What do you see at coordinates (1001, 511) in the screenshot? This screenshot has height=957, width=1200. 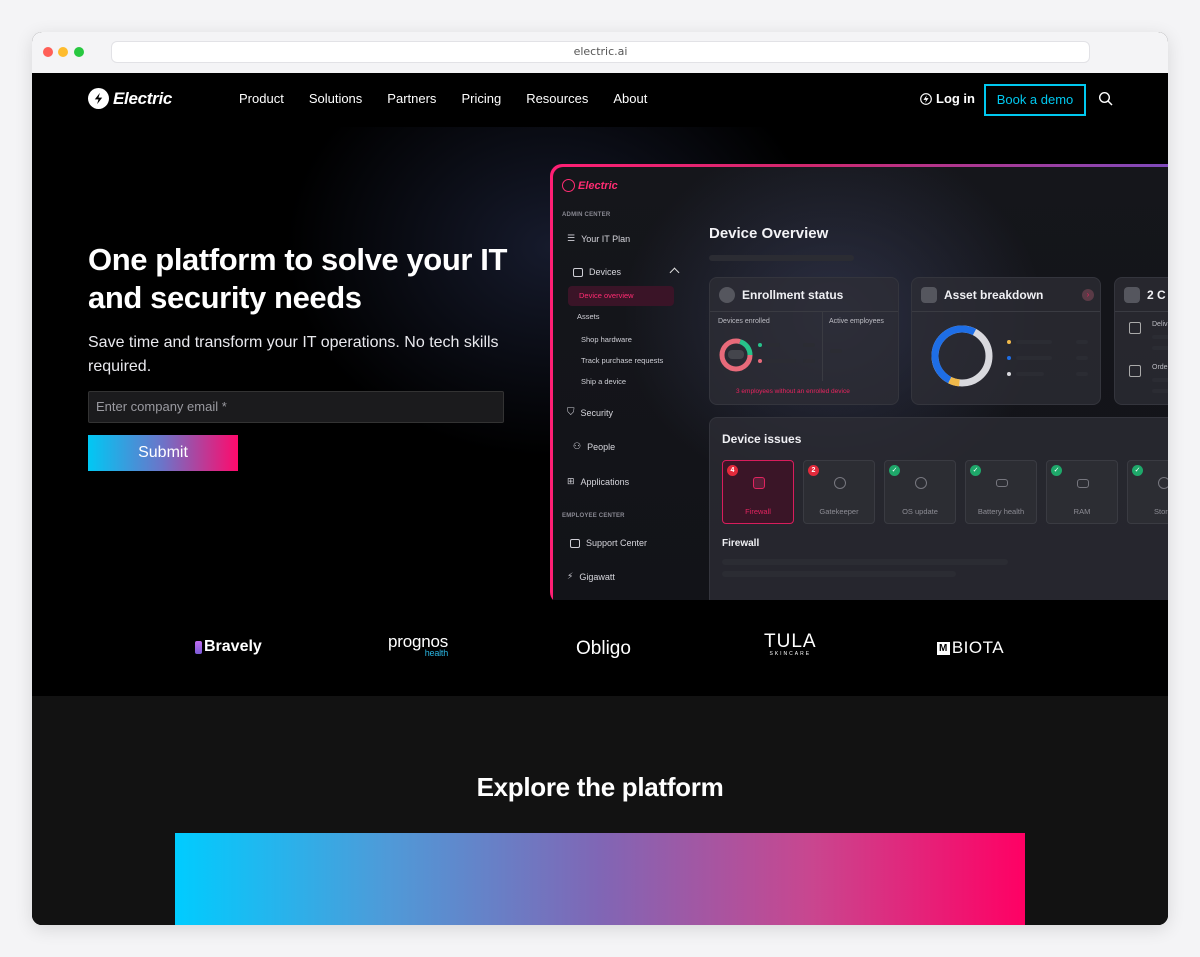 I see `issue-label: Battery health` at bounding box center [1001, 511].